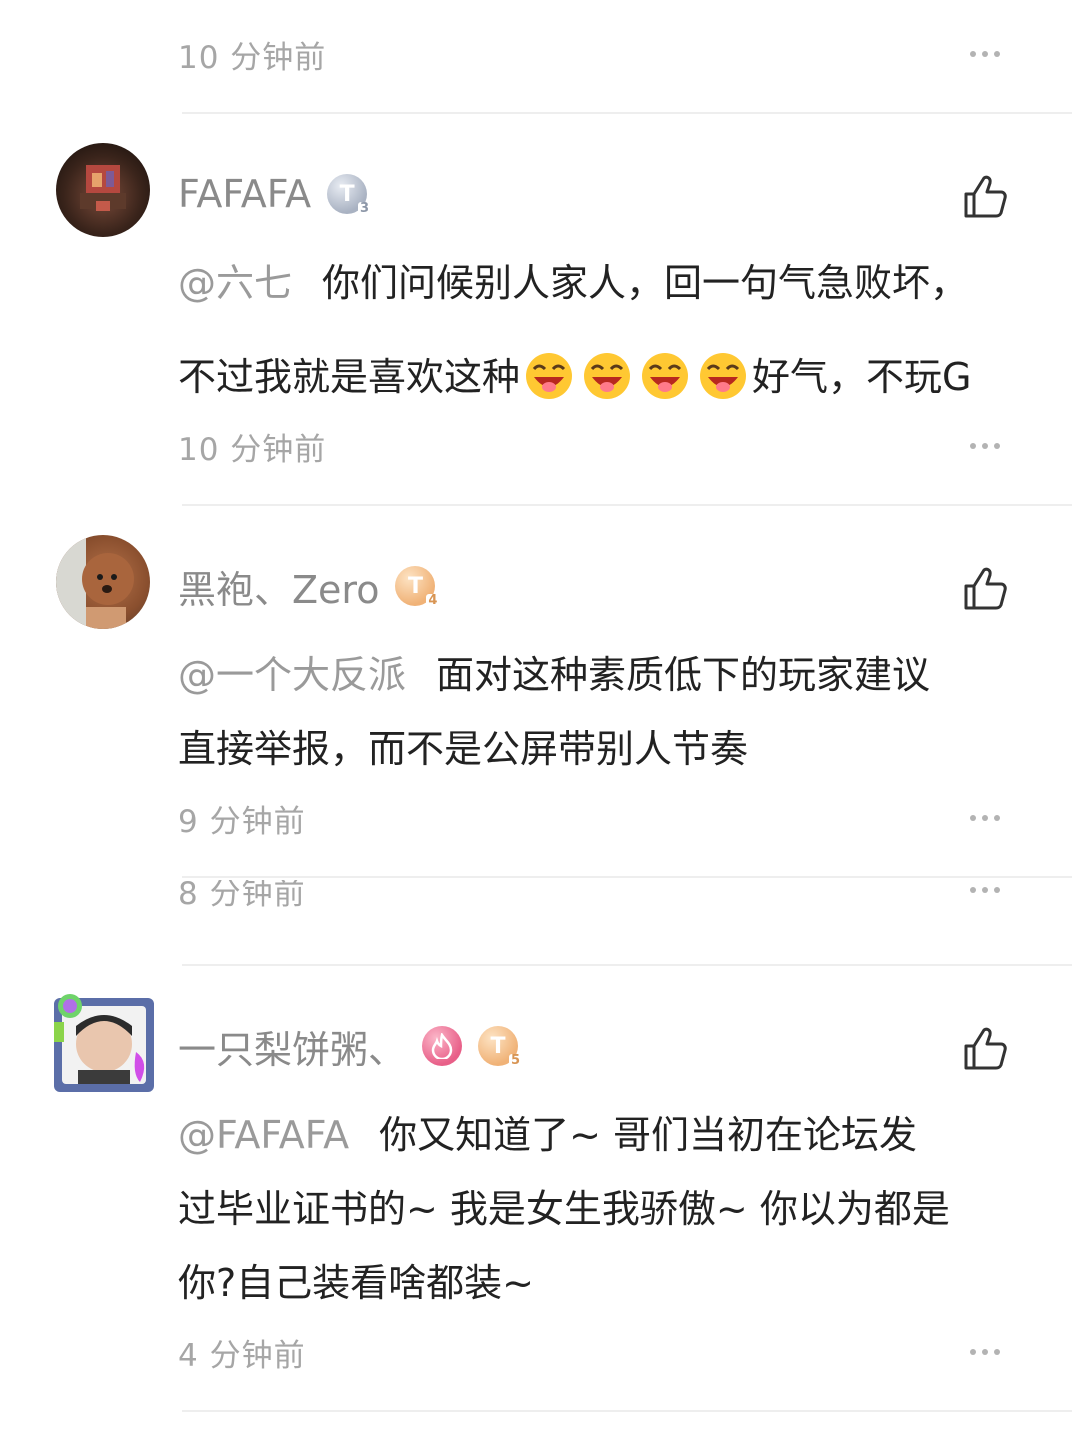  What do you see at coordinates (417, 587) in the screenshot?
I see `level-badge-icon: T4` at bounding box center [417, 587].